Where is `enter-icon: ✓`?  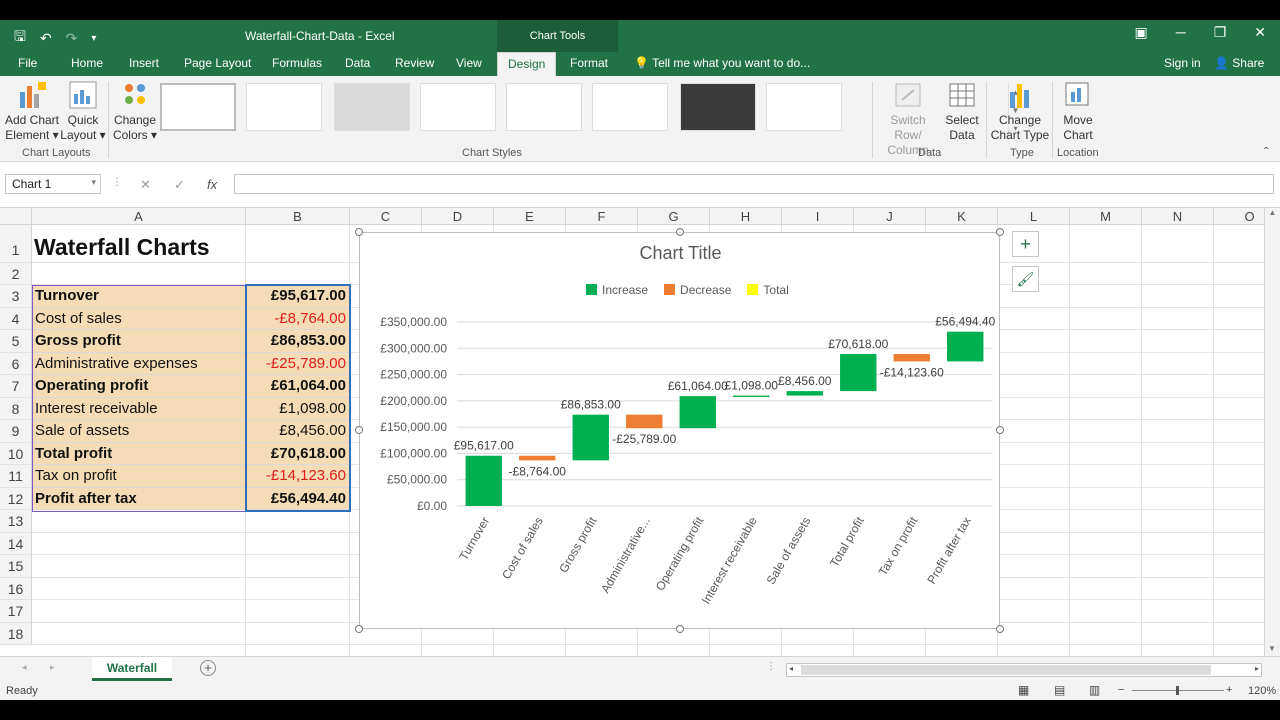
enter-icon: ✓ is located at coordinates (179, 185).